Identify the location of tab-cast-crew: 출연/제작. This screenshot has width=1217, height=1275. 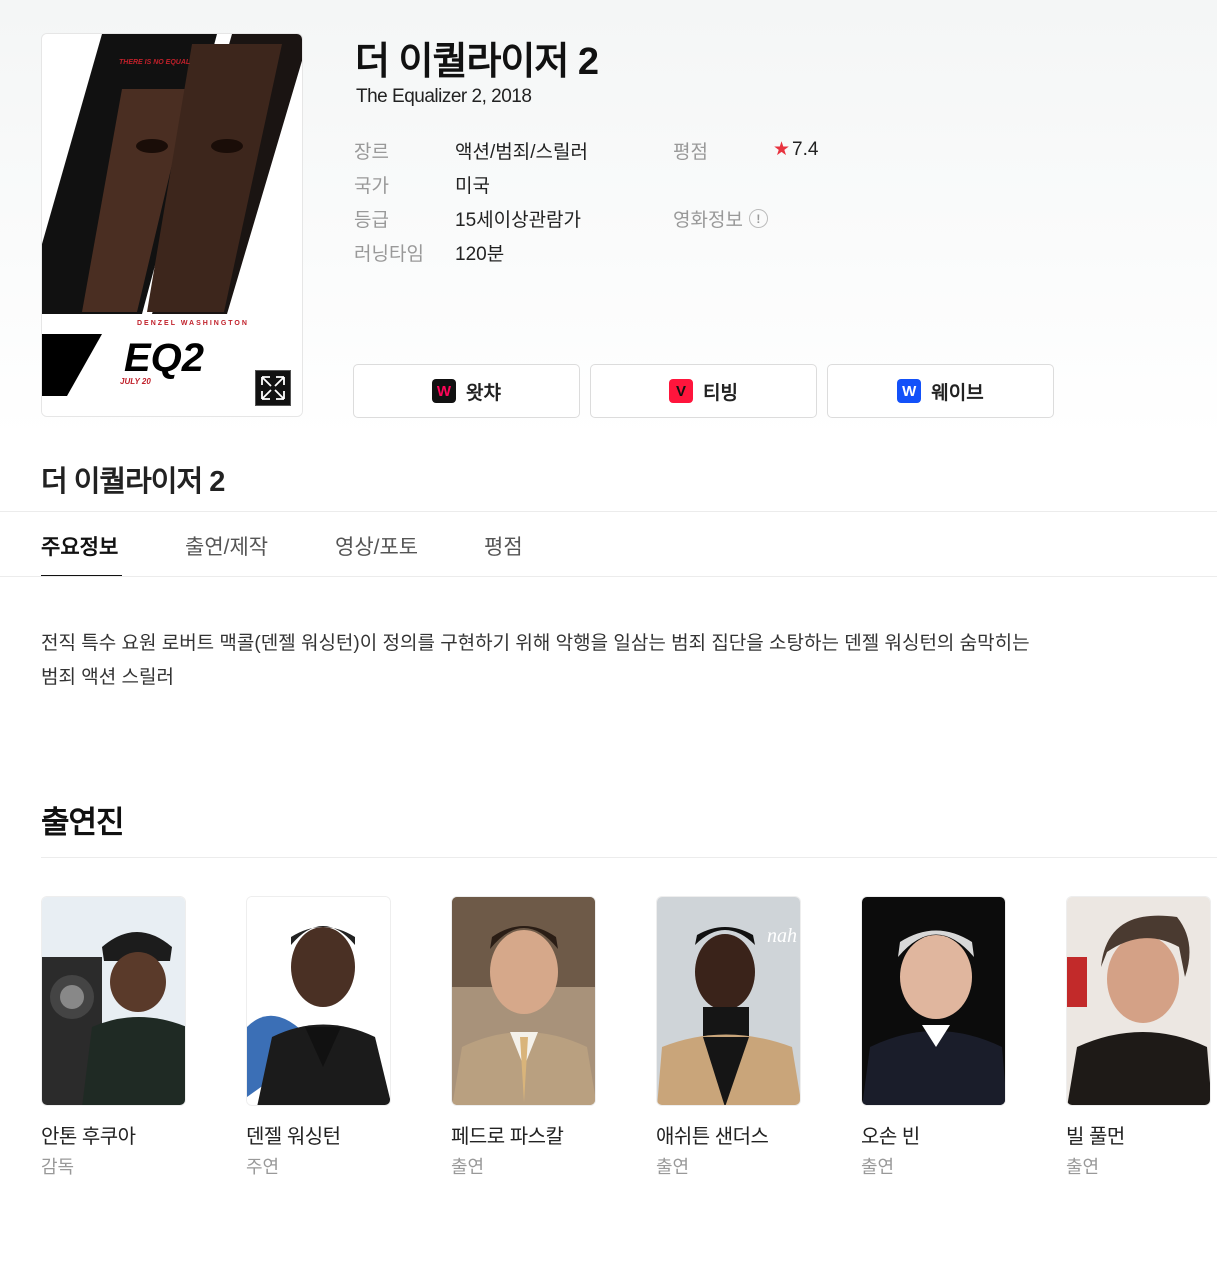
(226, 546).